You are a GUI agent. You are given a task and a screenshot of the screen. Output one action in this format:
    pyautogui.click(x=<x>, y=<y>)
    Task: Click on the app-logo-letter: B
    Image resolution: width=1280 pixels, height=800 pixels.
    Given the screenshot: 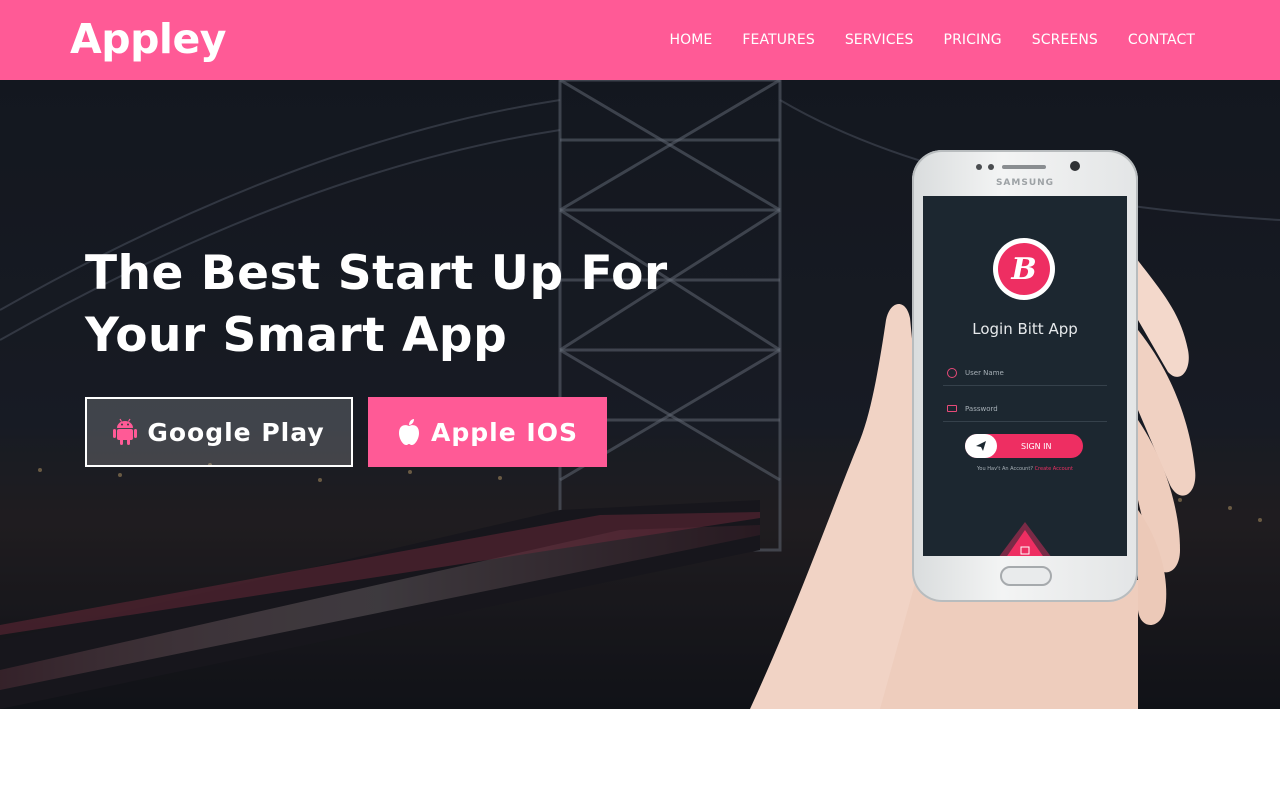 What is the action you would take?
    pyautogui.click(x=1024, y=269)
    